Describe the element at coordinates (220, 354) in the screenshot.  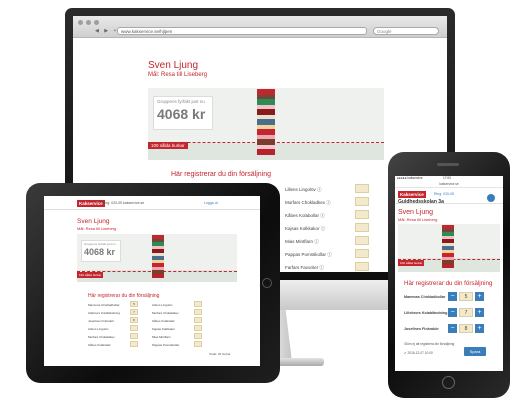
I see `sales-total: Totalt: 20 burkar` at that location.